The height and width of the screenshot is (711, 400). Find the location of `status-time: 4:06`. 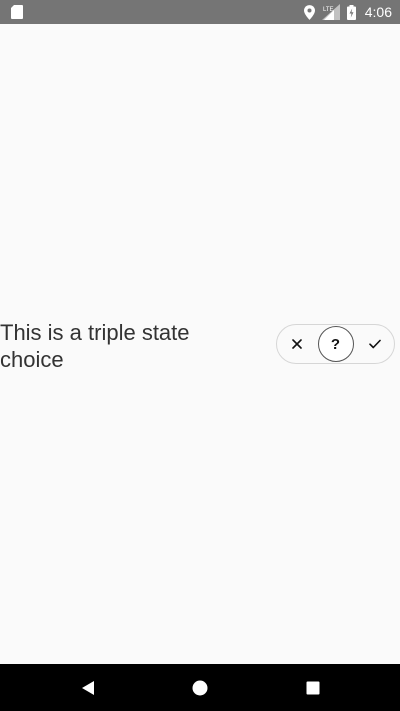

status-time: 4:06 is located at coordinates (378, 12).